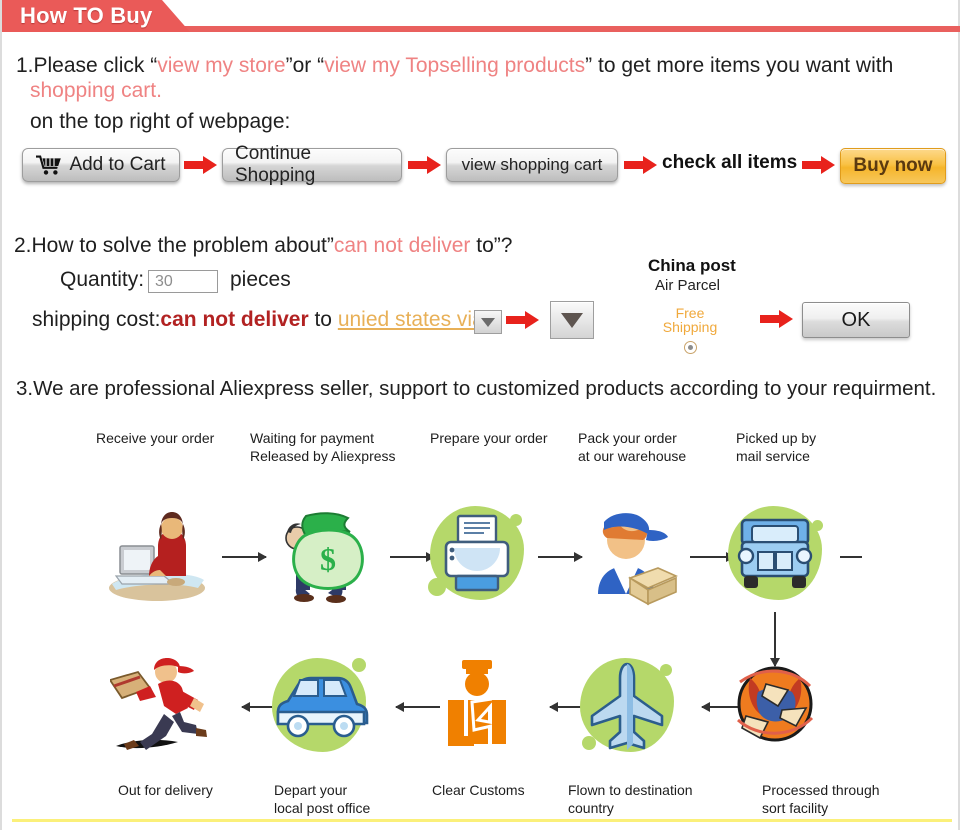  I want to click on flow-node-customs-officer, so click(475, 705).